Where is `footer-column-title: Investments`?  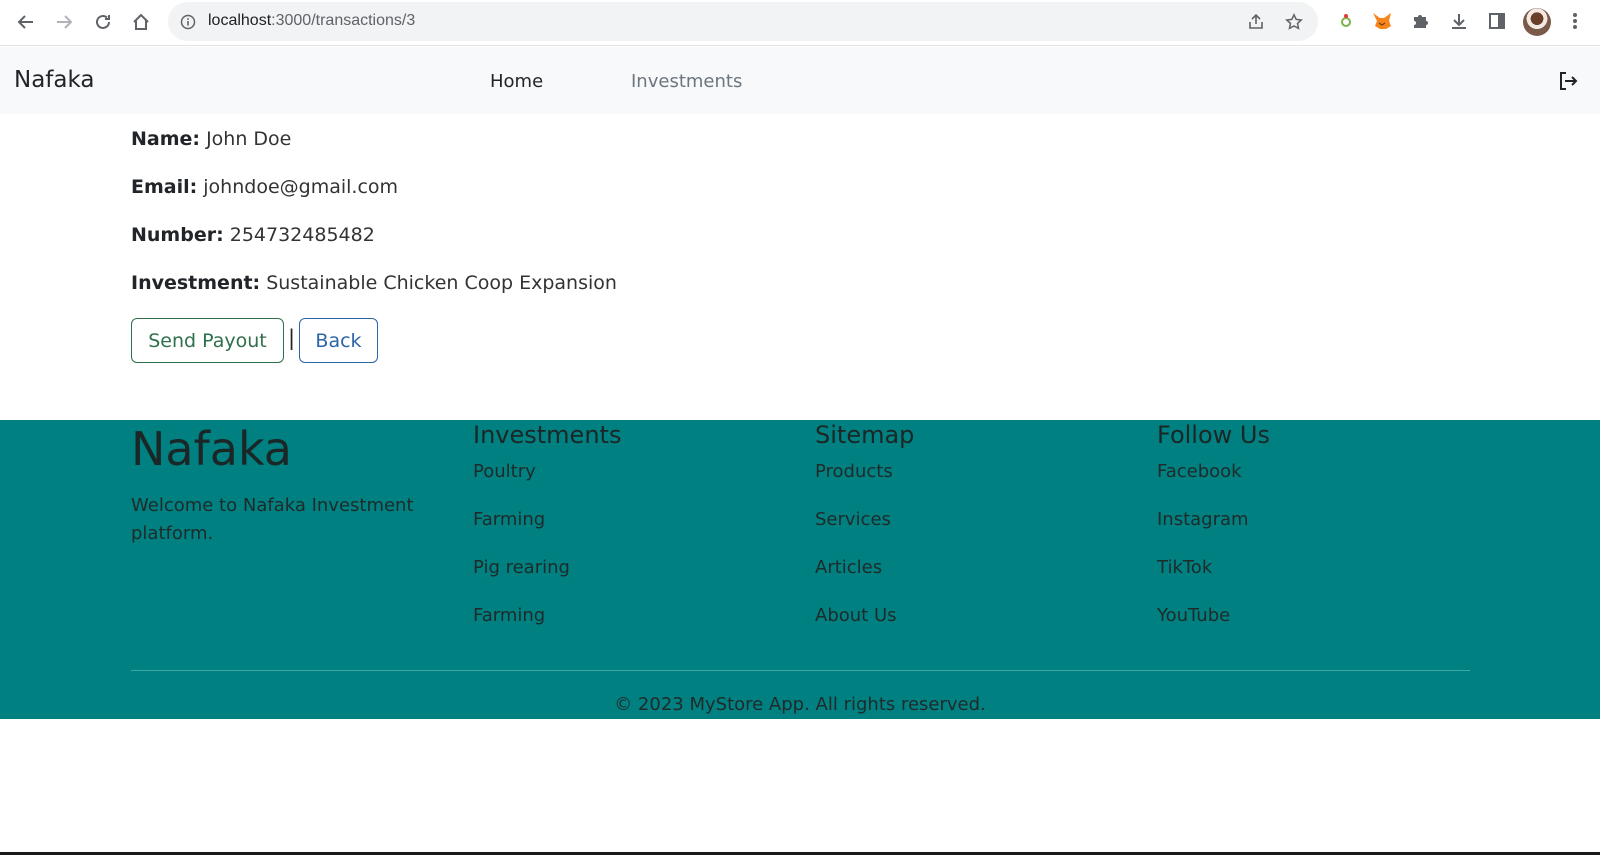 footer-column-title: Investments is located at coordinates (547, 435).